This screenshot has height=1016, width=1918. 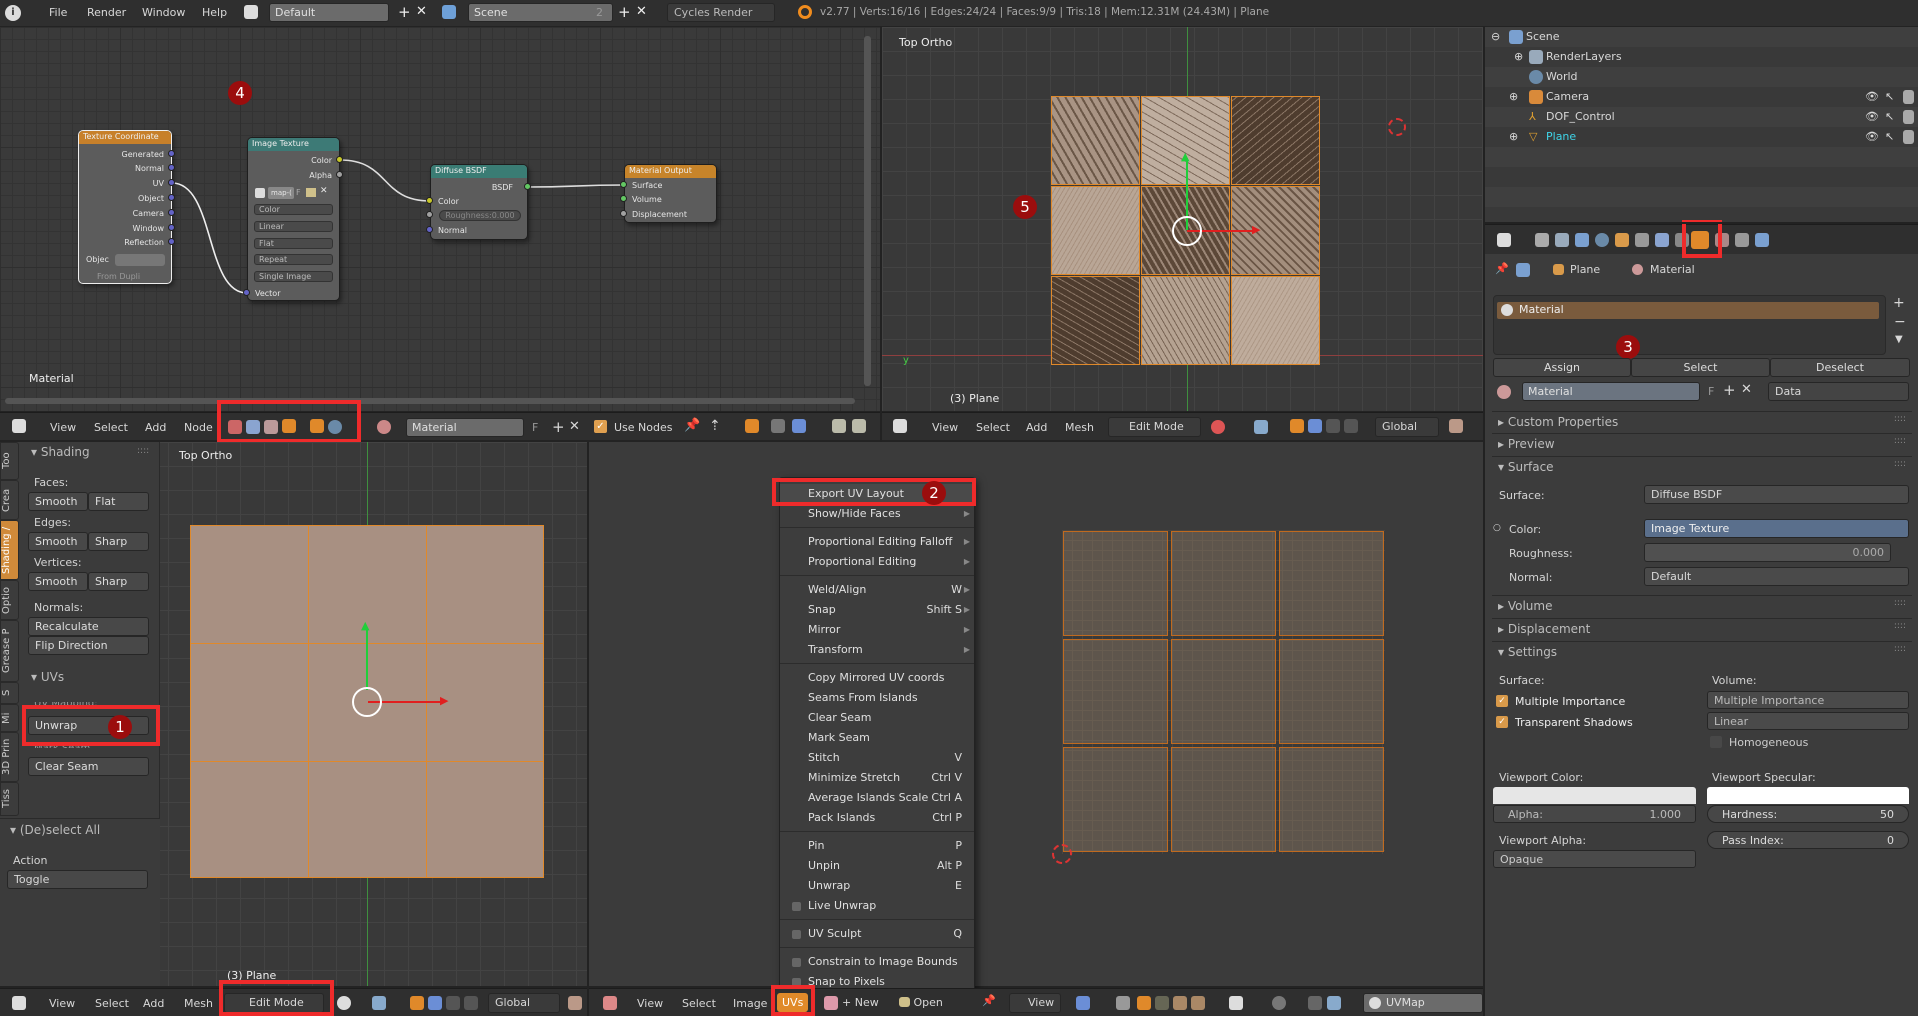 I want to click on view-mode-select: View, so click(x=1035, y=1003).